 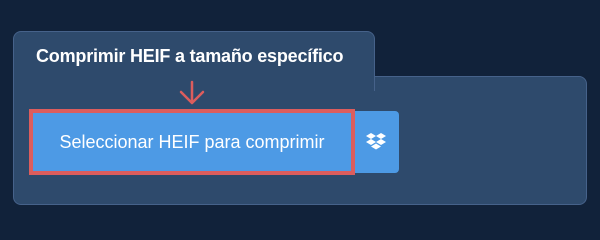 What do you see at coordinates (192, 142) in the screenshot?
I see `select-heif-button: Seleccionar HEIF para comprimir` at bounding box center [192, 142].